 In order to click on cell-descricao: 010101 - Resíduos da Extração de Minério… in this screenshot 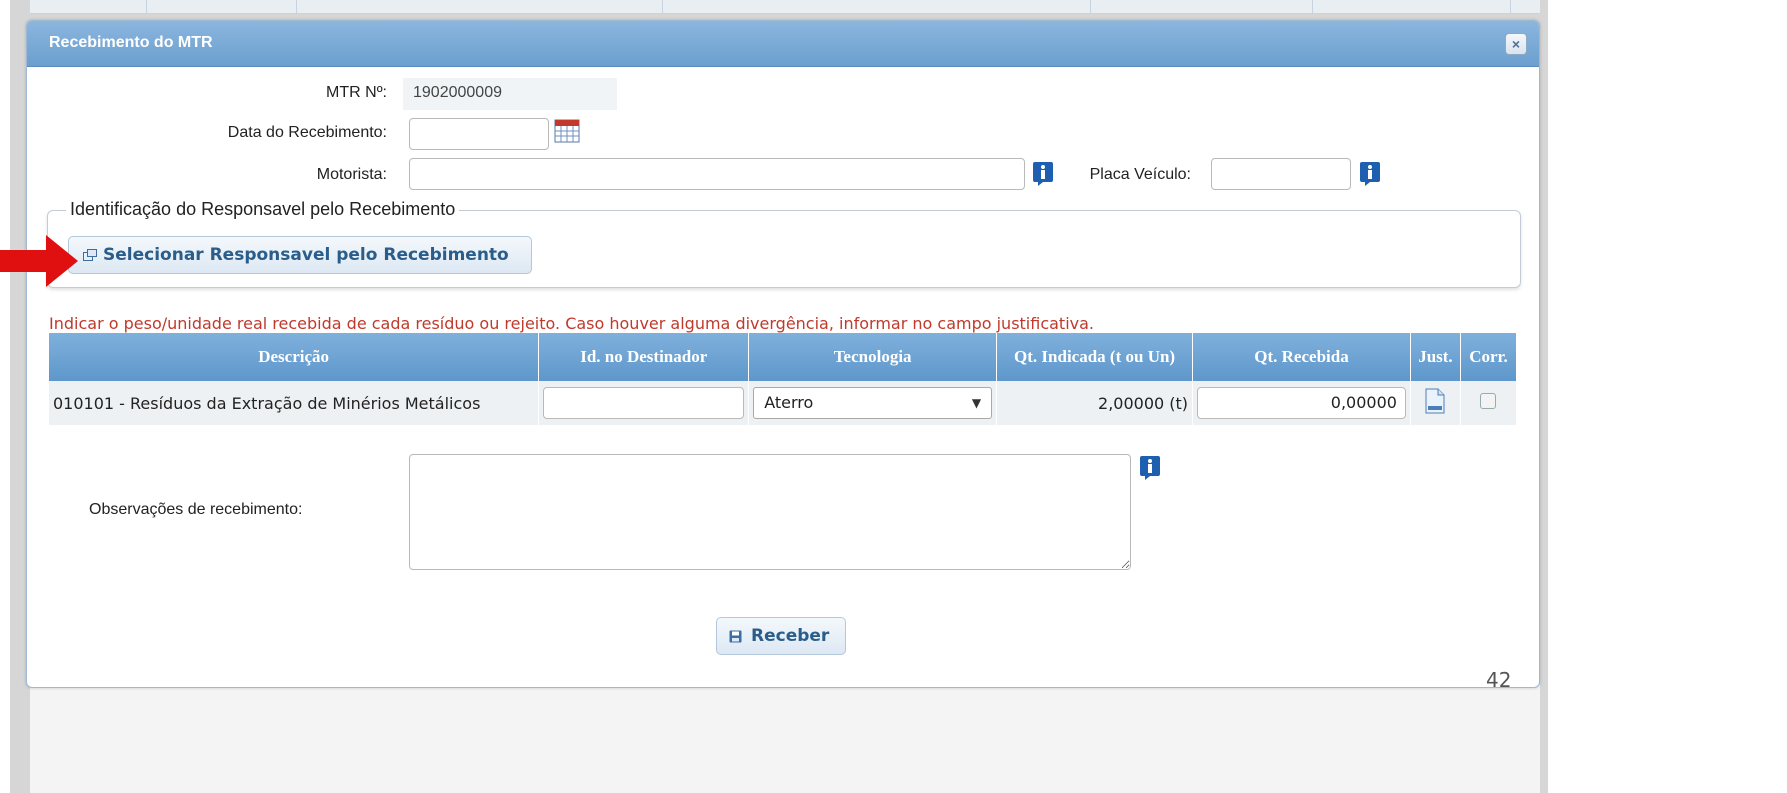, I will do `click(294, 403)`.